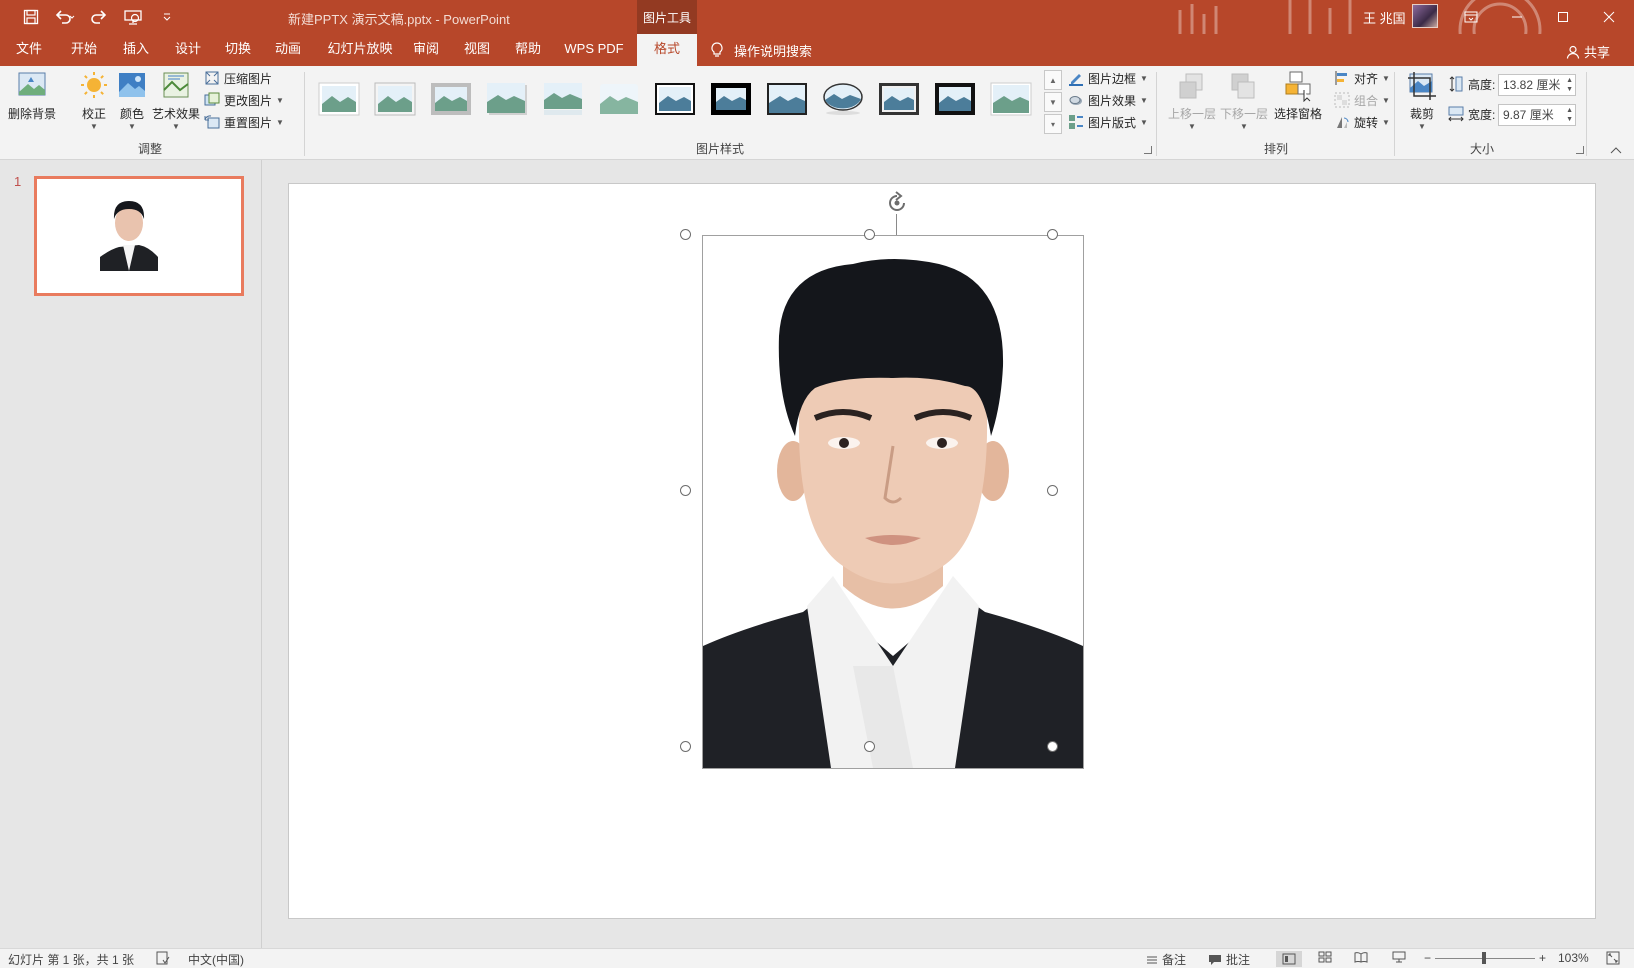 The height and width of the screenshot is (968, 1634). What do you see at coordinates (843, 99) in the screenshot?
I see `style-oval` at bounding box center [843, 99].